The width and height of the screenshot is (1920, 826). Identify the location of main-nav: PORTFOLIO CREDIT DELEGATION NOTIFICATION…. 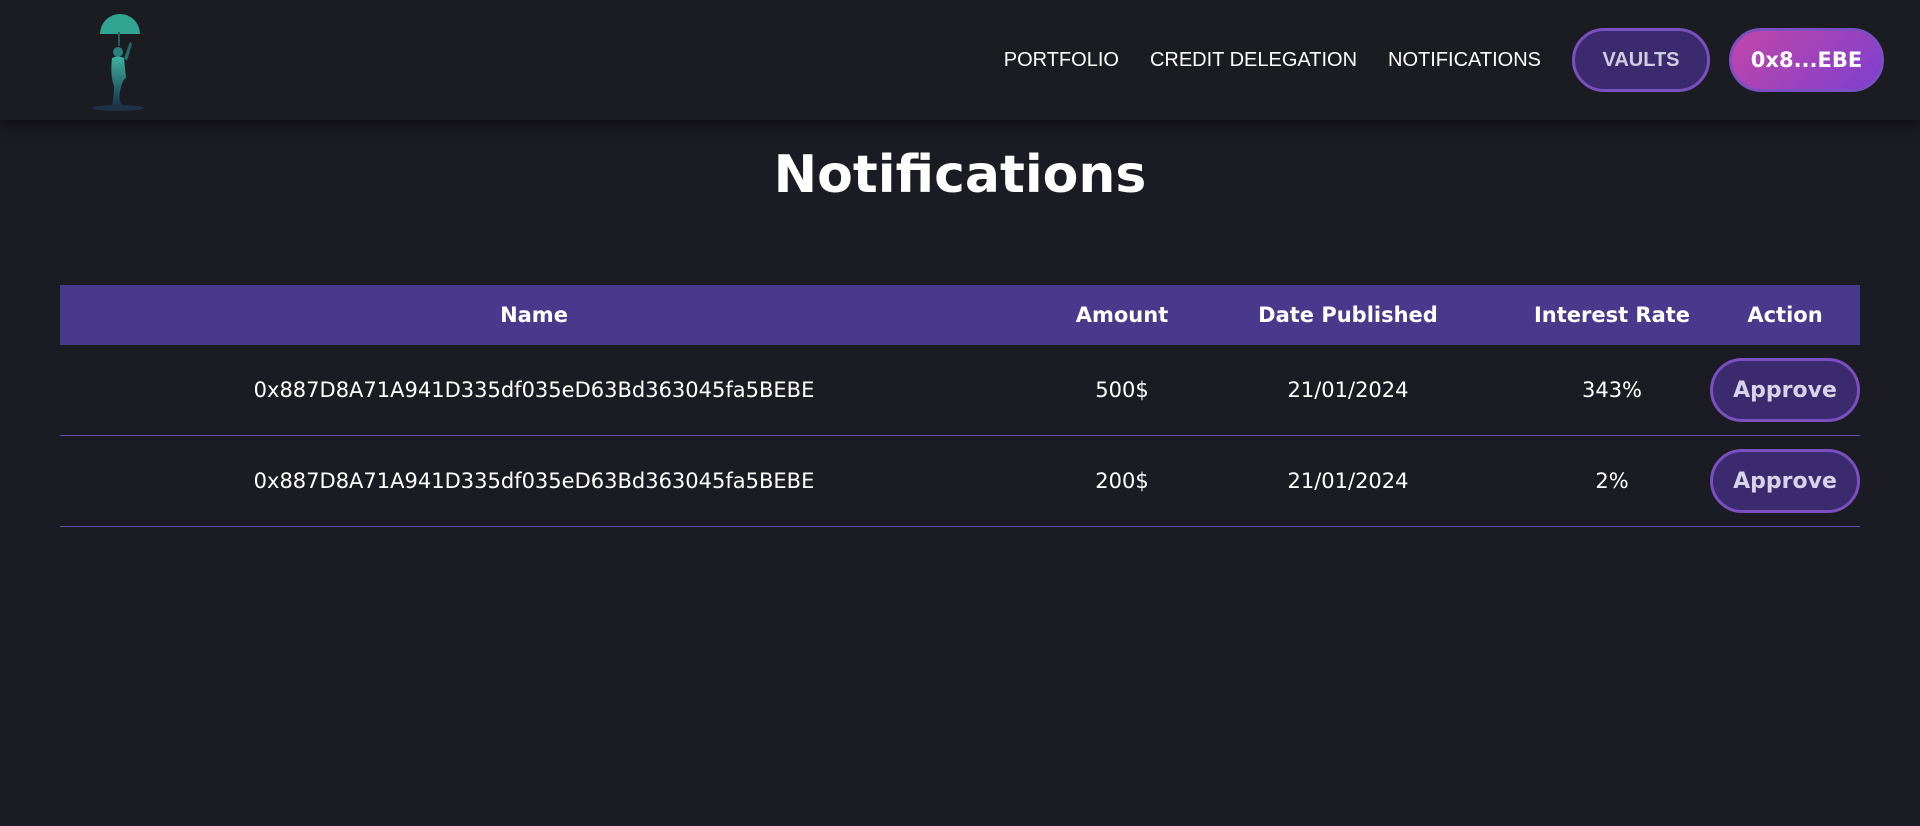
(1444, 60).